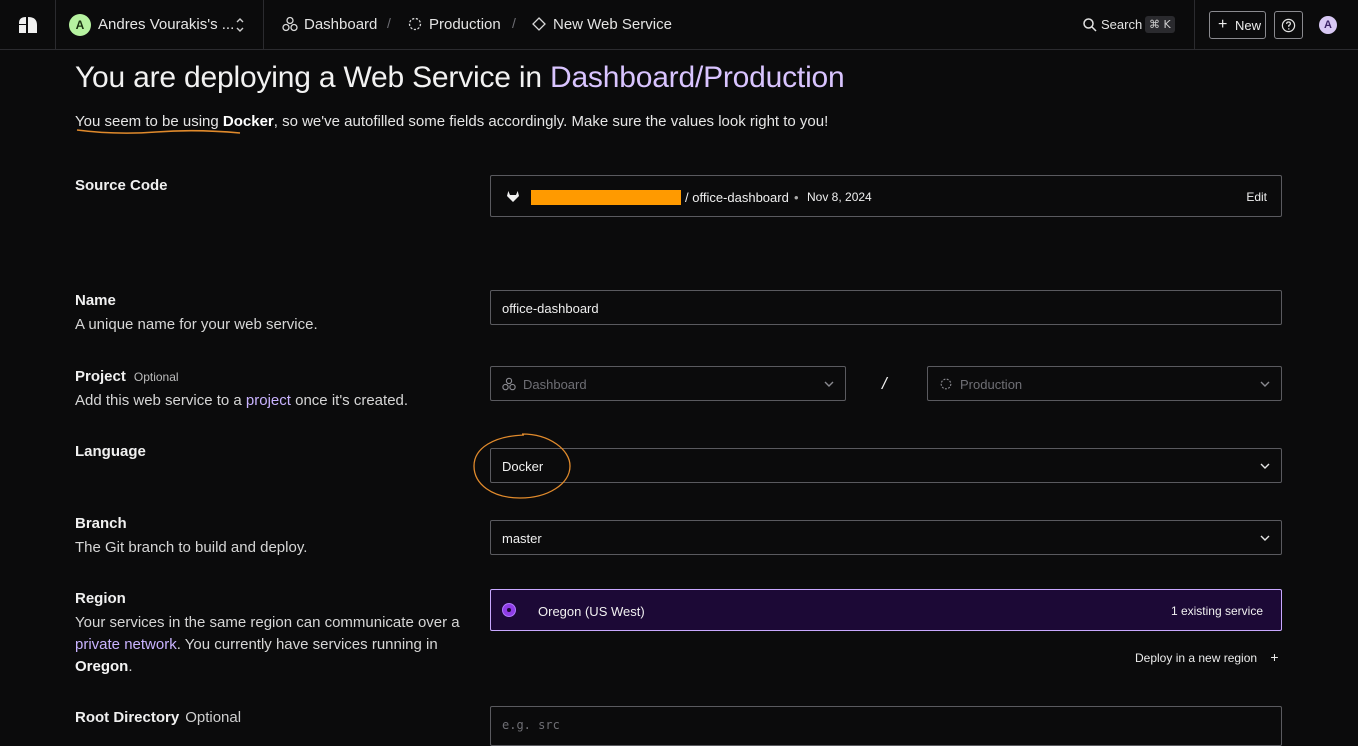 The height and width of the screenshot is (746, 1358). I want to click on help-icon, so click(1288, 25).